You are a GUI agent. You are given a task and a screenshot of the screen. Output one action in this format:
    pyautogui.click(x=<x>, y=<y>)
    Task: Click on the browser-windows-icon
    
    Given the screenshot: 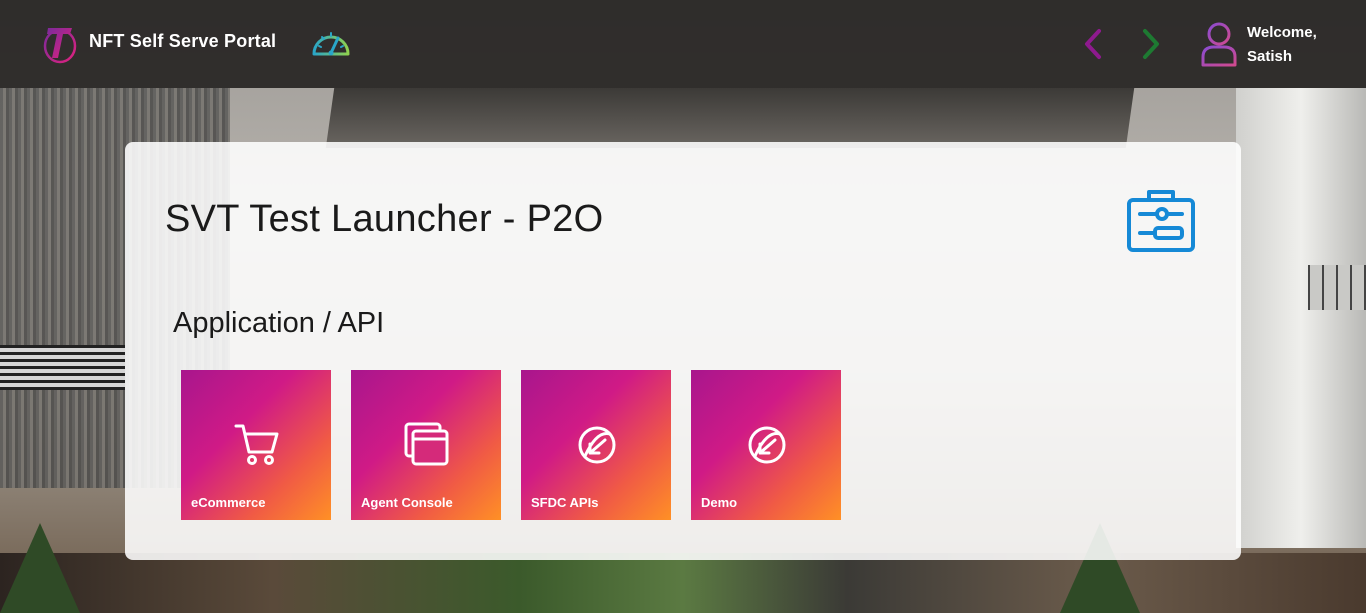 What is the action you would take?
    pyautogui.click(x=426, y=444)
    